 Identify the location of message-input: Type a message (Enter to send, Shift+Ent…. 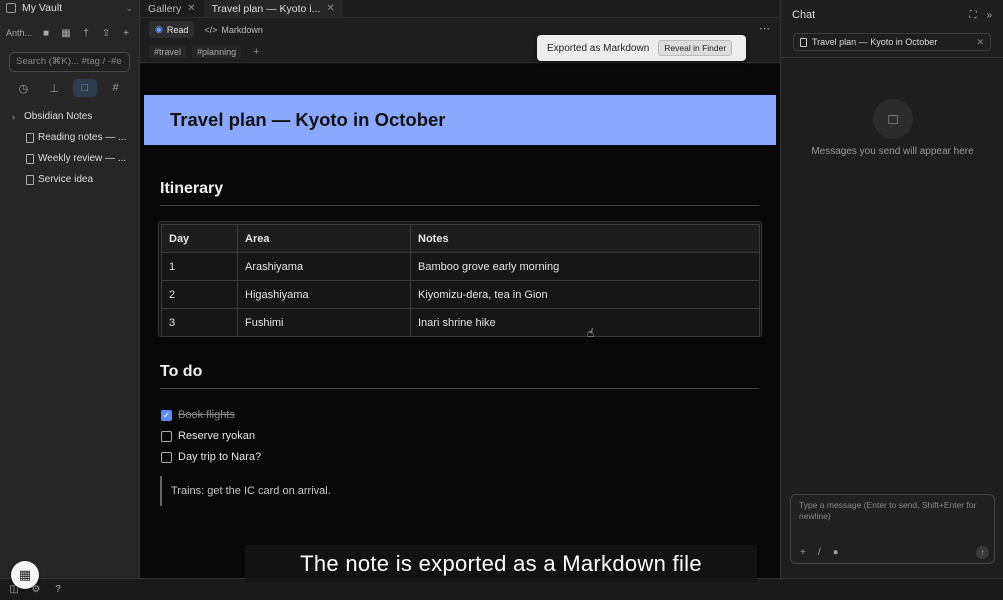
(892, 511).